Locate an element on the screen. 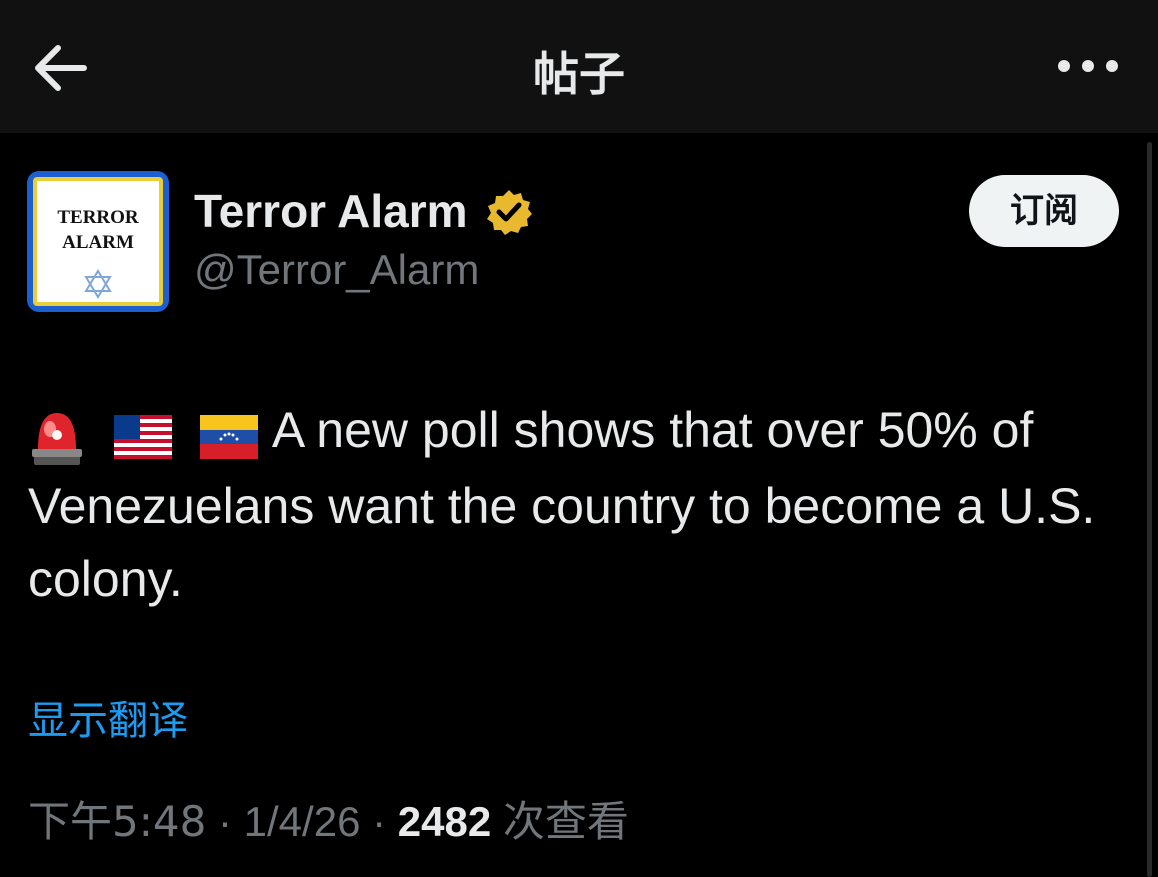 The image size is (1158, 877). tweet-date: 1/4/26 is located at coordinates (302, 821).